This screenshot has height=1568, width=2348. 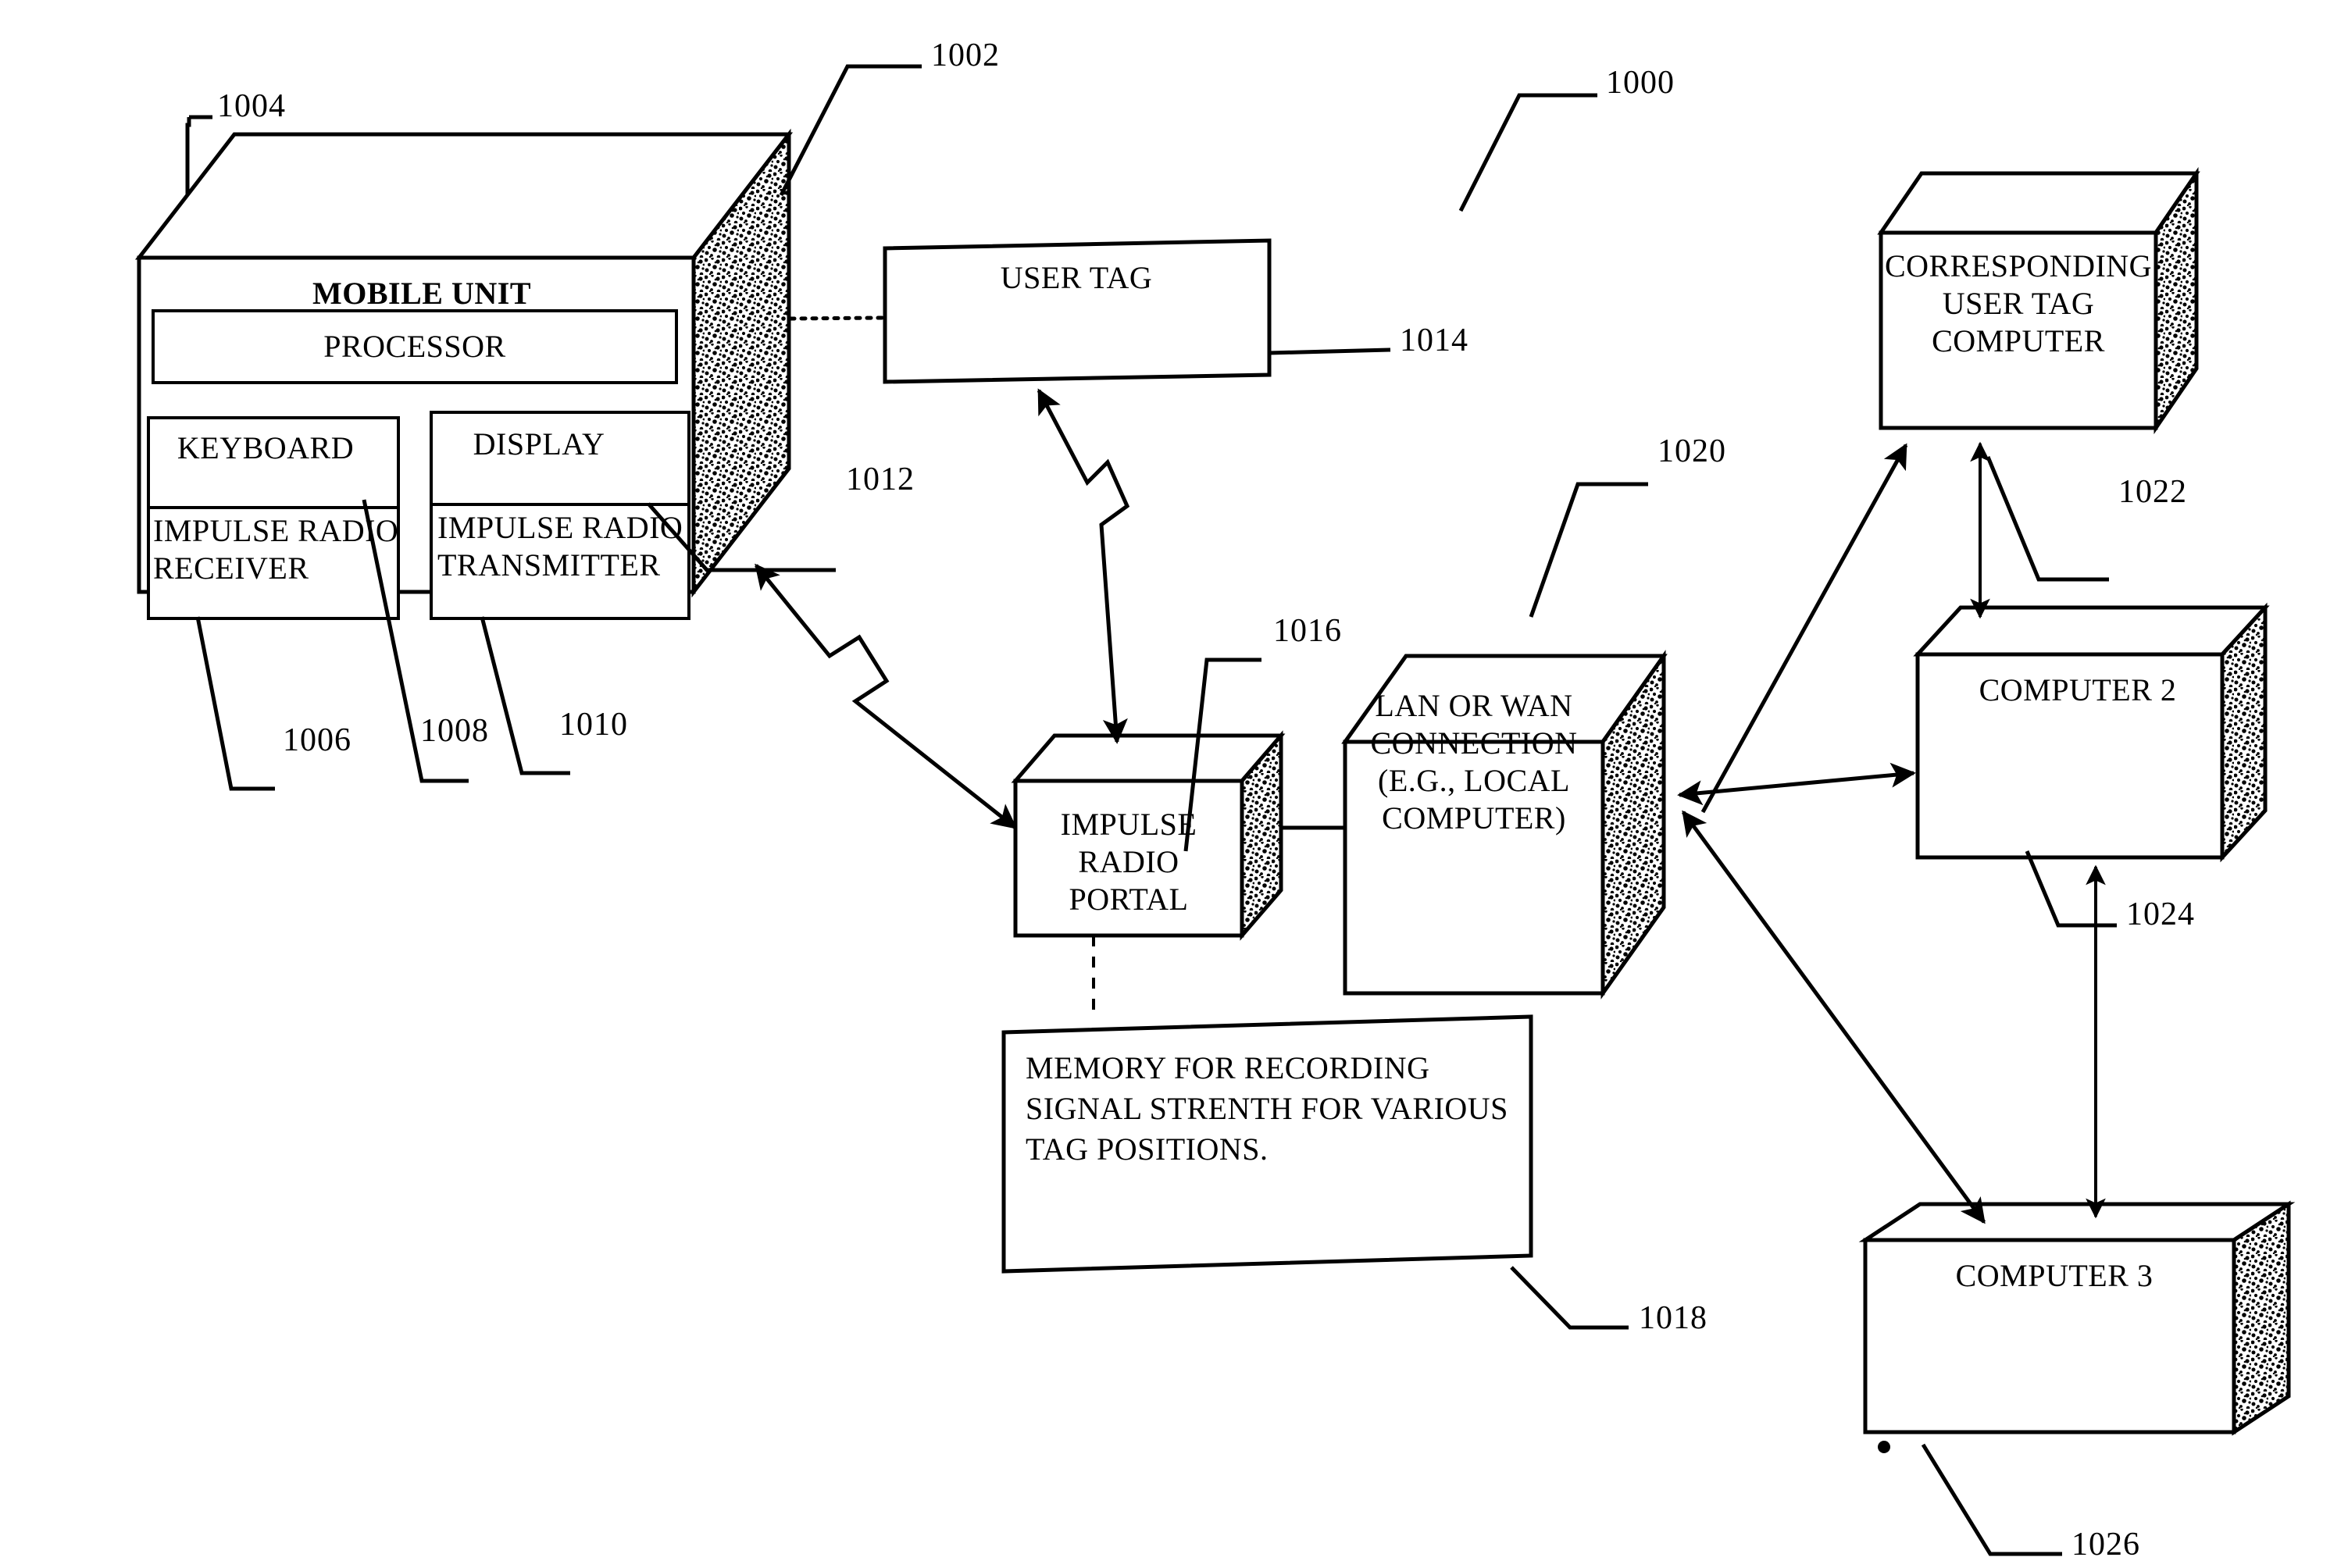 What do you see at coordinates (1473, 705) in the screenshot?
I see `lan-wan-label-line1: LAN OR WAN` at bounding box center [1473, 705].